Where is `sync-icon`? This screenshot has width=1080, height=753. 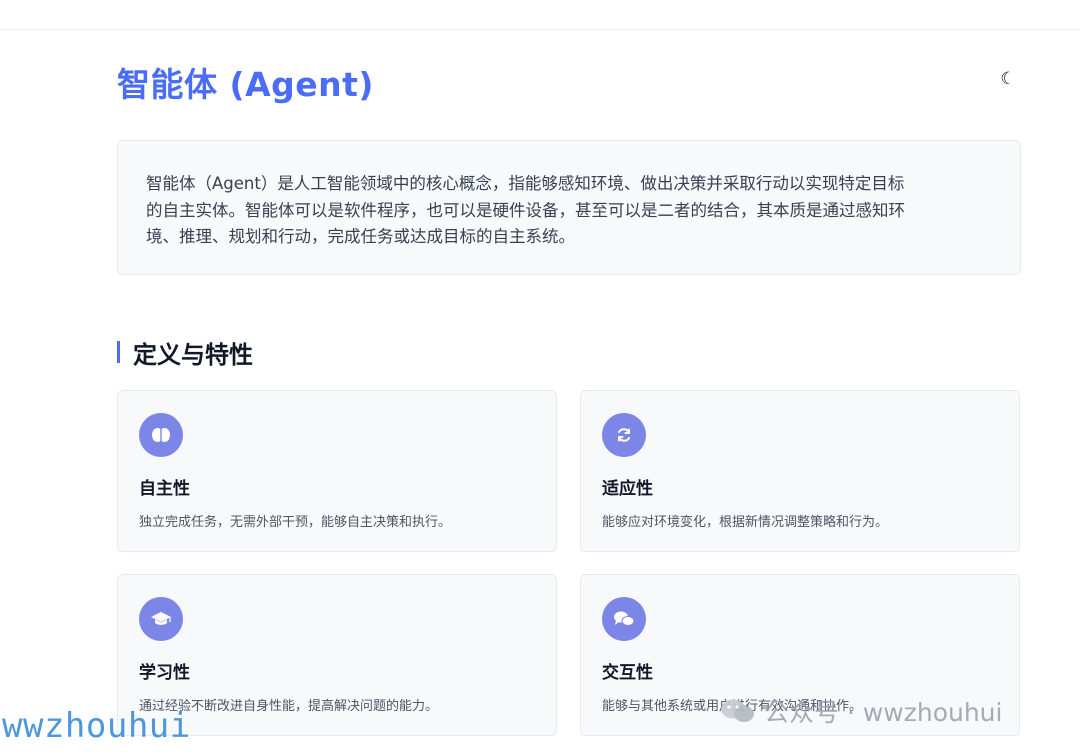
sync-icon is located at coordinates (624, 435).